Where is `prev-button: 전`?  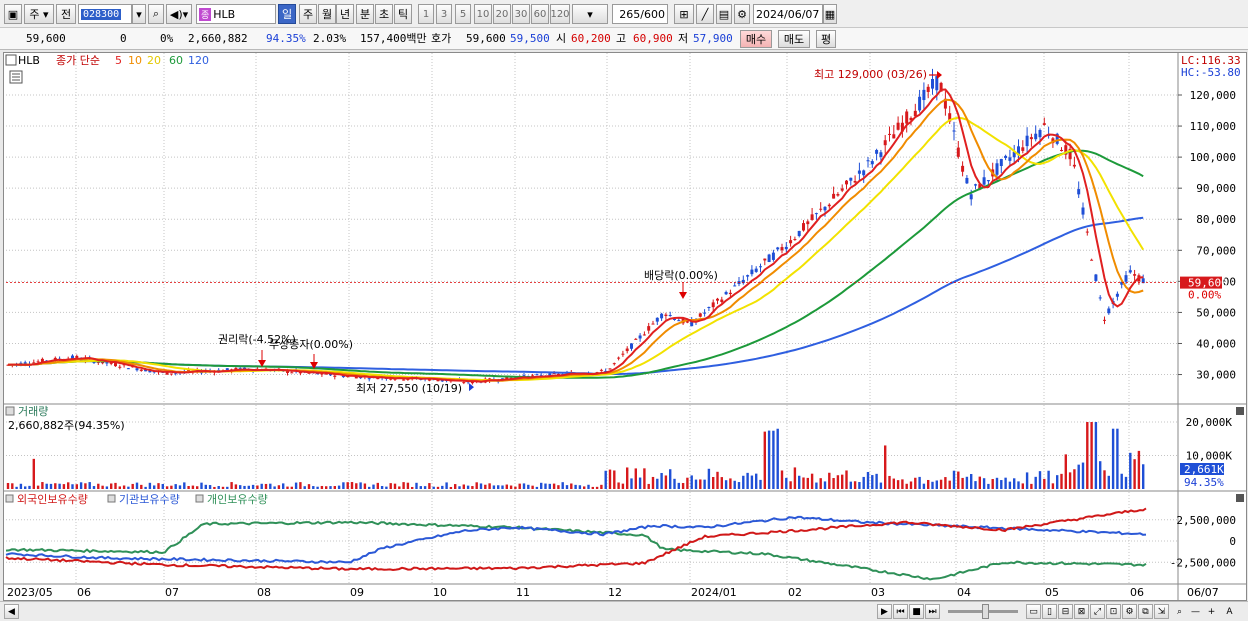 prev-button: 전 is located at coordinates (66, 14).